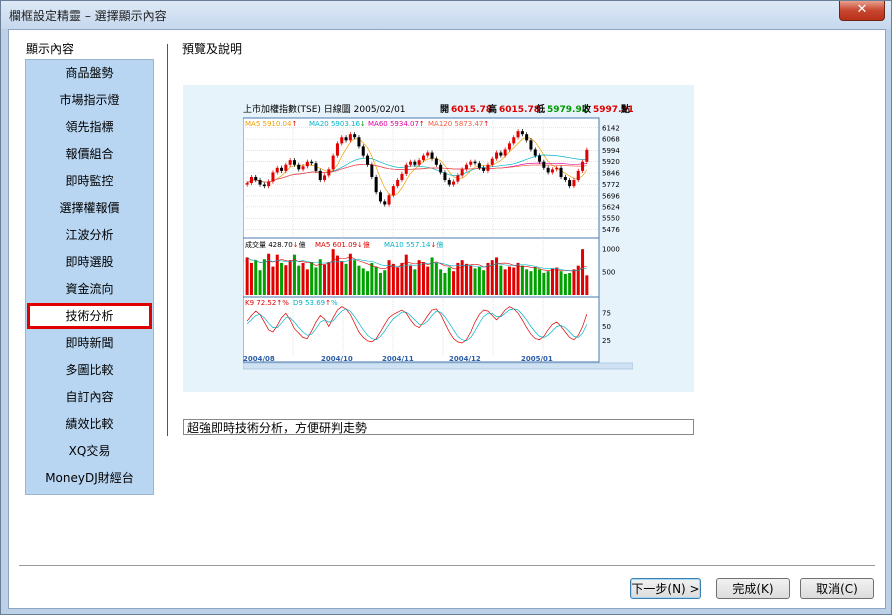  I want to click on finish-button: 完成(K), so click(753, 588).